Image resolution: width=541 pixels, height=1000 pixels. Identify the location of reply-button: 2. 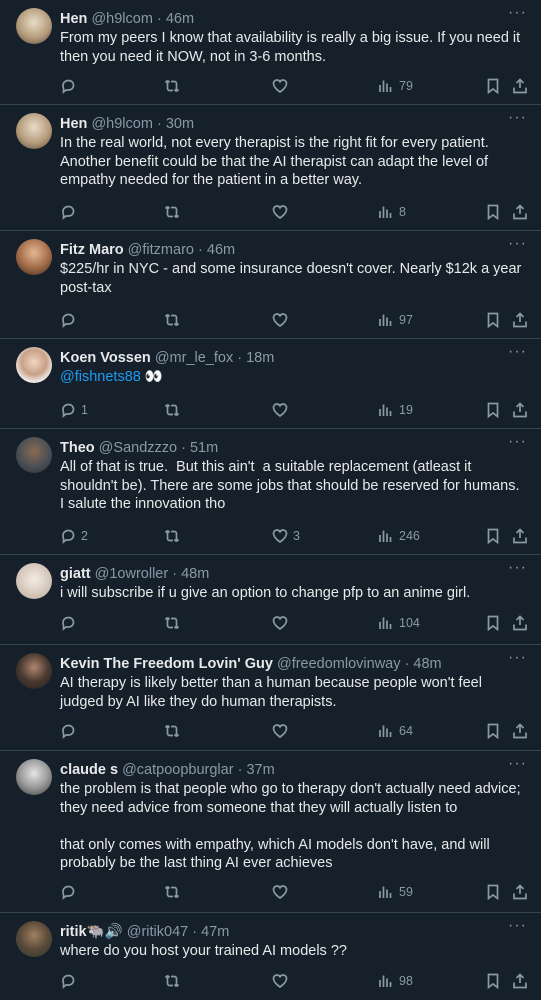
(74, 536).